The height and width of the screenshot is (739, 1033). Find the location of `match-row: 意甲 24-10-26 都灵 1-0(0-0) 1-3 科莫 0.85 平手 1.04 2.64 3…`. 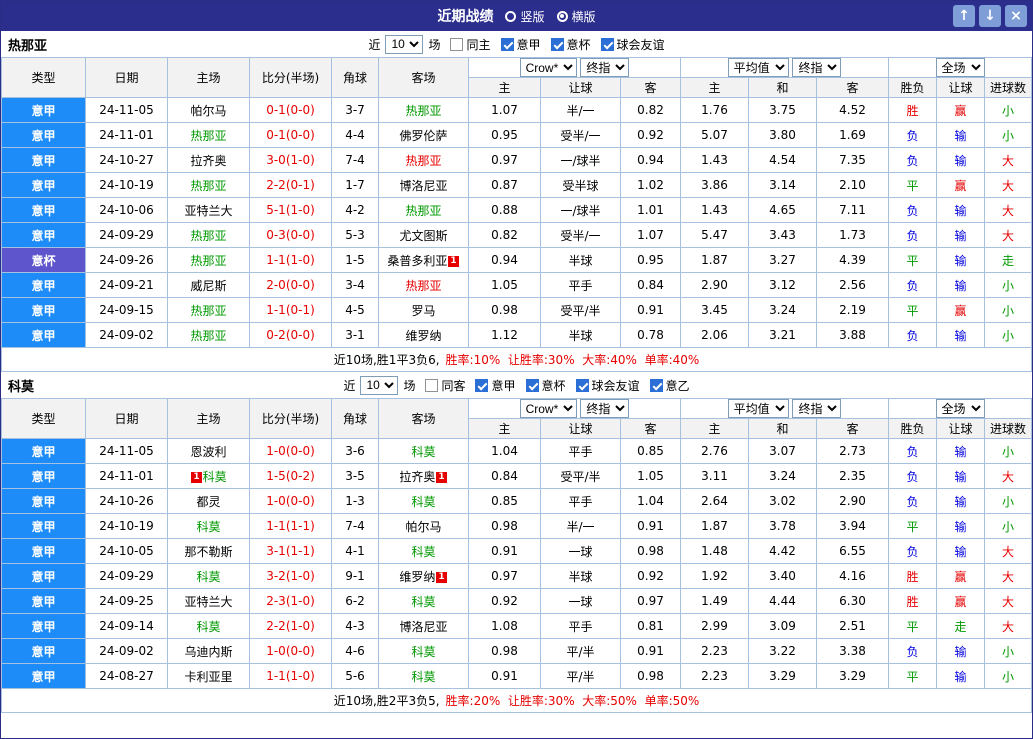

match-row: 意甲 24-10-26 都灵 1-0(0-0) 1-3 科莫 0.85 平手 1.04 2.64 3… is located at coordinates (516, 501).